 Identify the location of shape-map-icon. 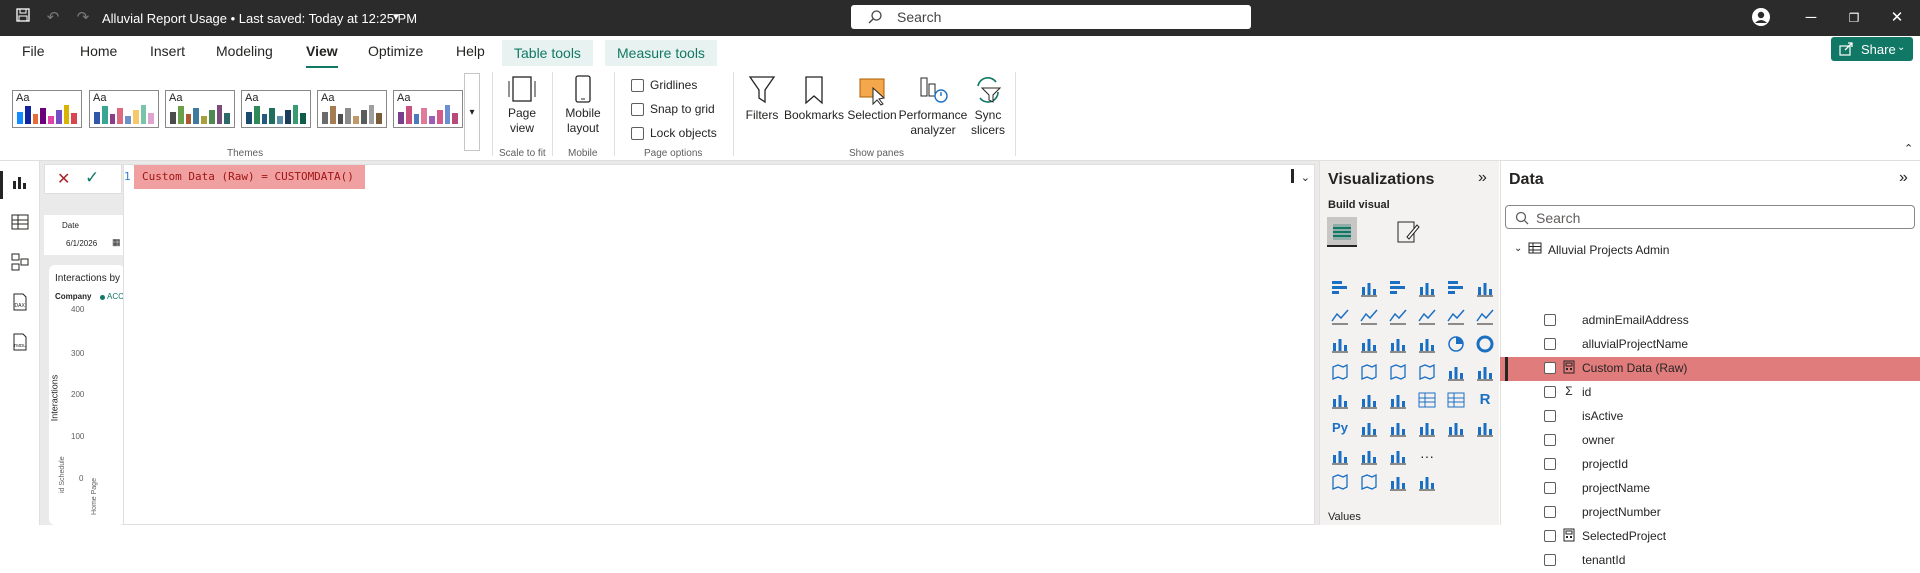
(1369, 483).